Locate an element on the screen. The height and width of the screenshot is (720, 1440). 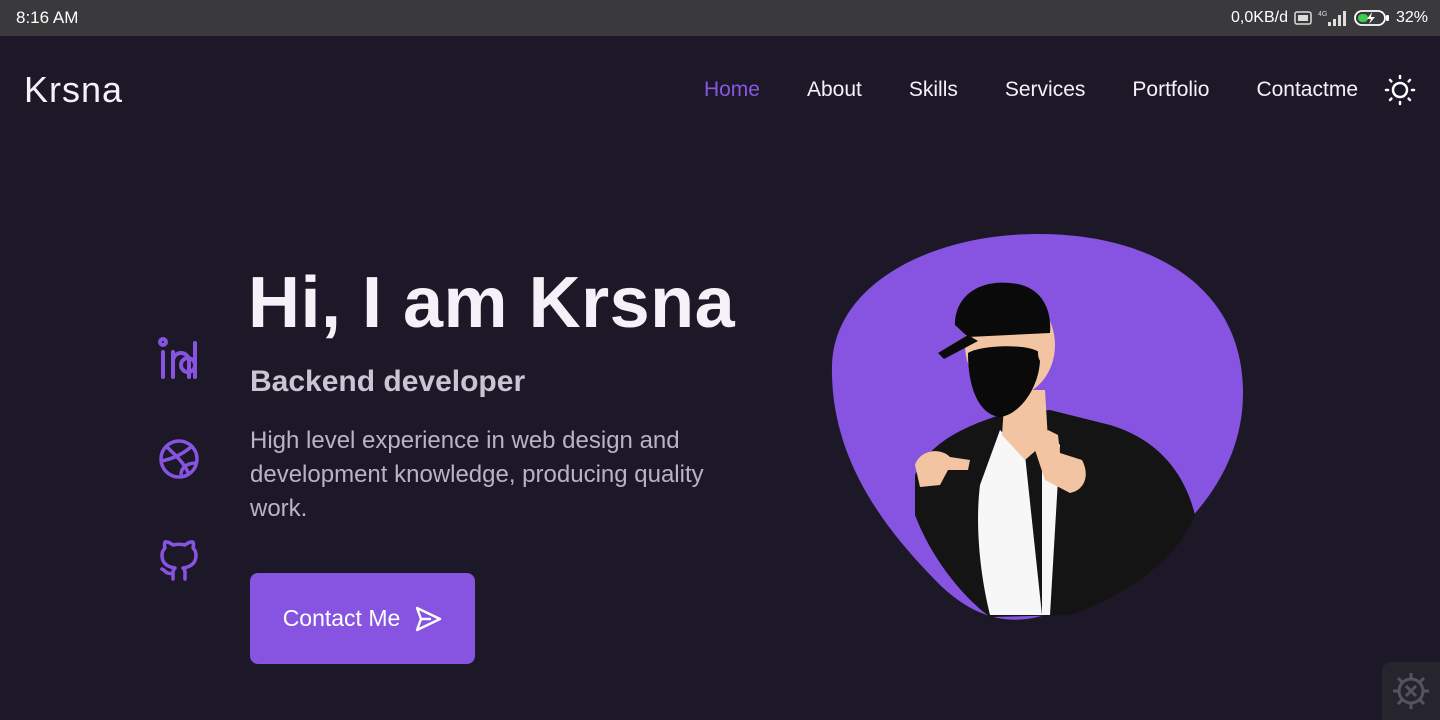
github-icon is located at coordinates (179, 559).